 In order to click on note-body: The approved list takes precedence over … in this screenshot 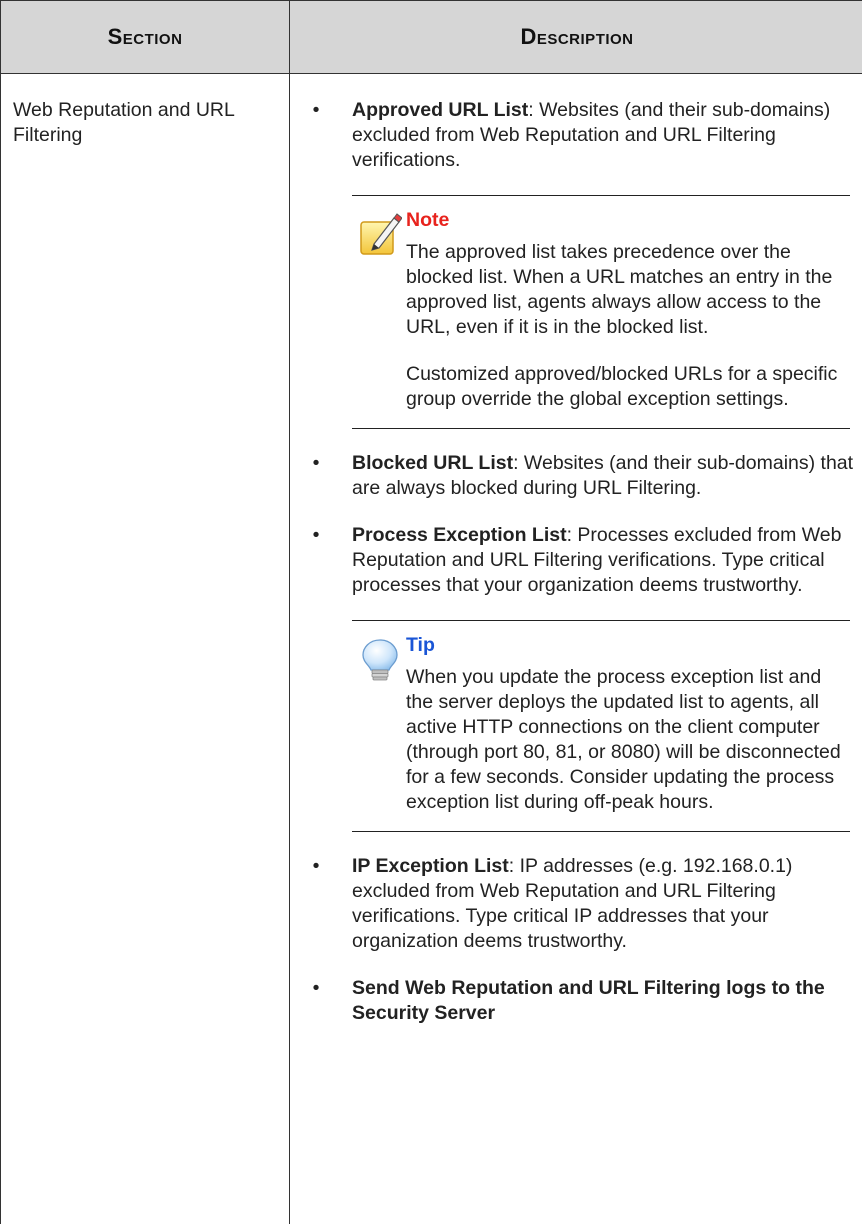, I will do `click(601, 326)`.